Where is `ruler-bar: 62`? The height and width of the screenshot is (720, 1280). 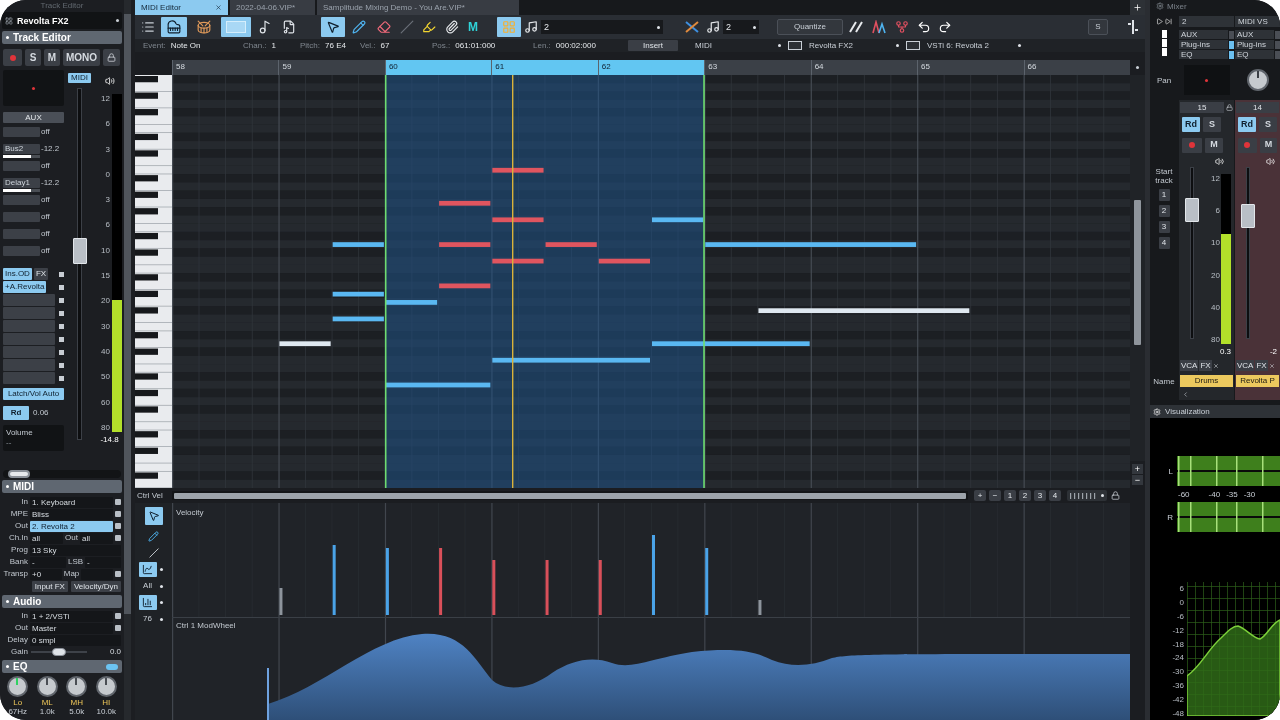 ruler-bar: 62 is located at coordinates (651, 67).